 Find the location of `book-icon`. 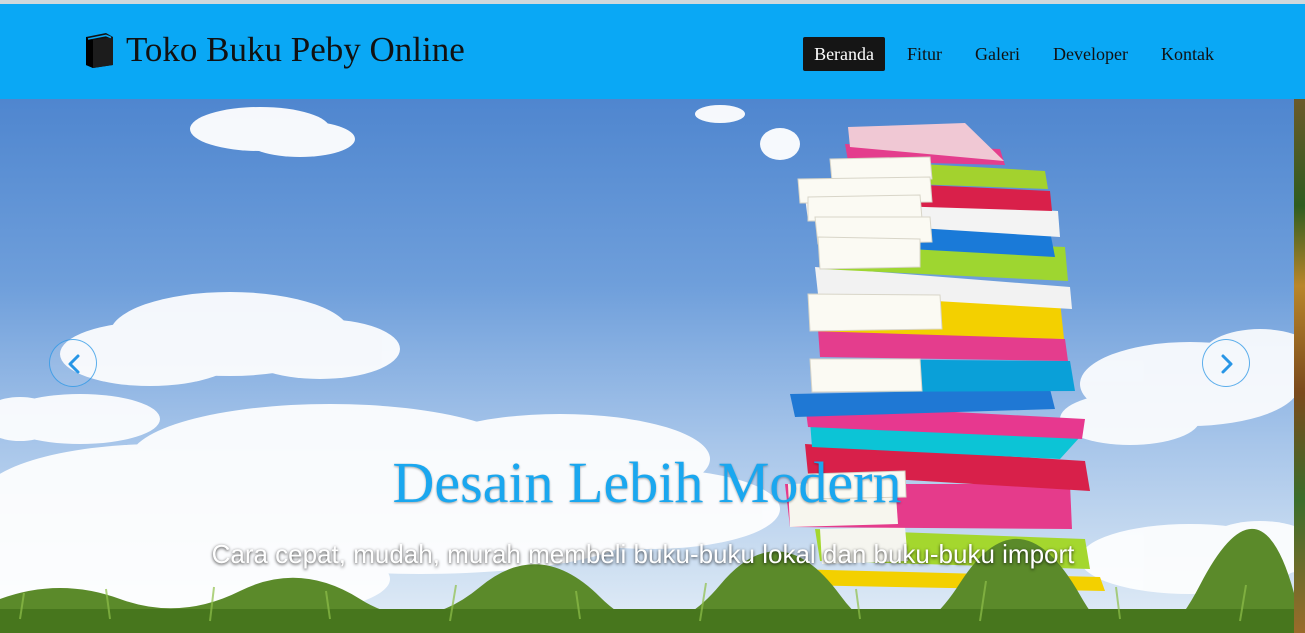

book-icon is located at coordinates (99, 50).